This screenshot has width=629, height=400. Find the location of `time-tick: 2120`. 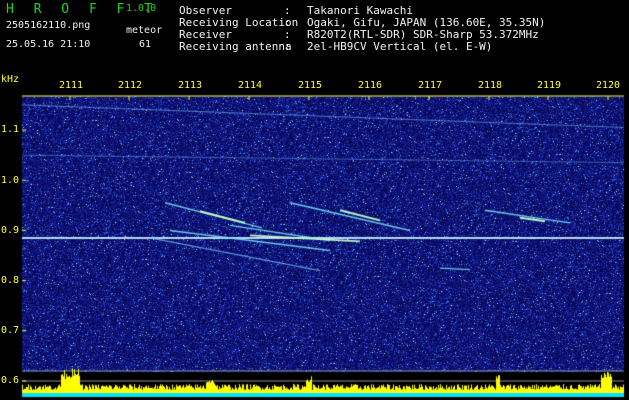

time-tick: 2120 is located at coordinates (608, 85).